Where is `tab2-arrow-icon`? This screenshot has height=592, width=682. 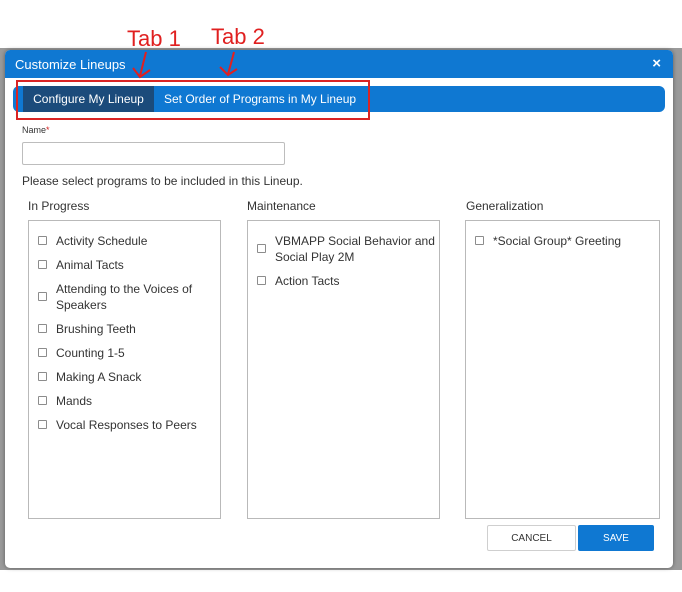 tab2-arrow-icon is located at coordinates (228, 64).